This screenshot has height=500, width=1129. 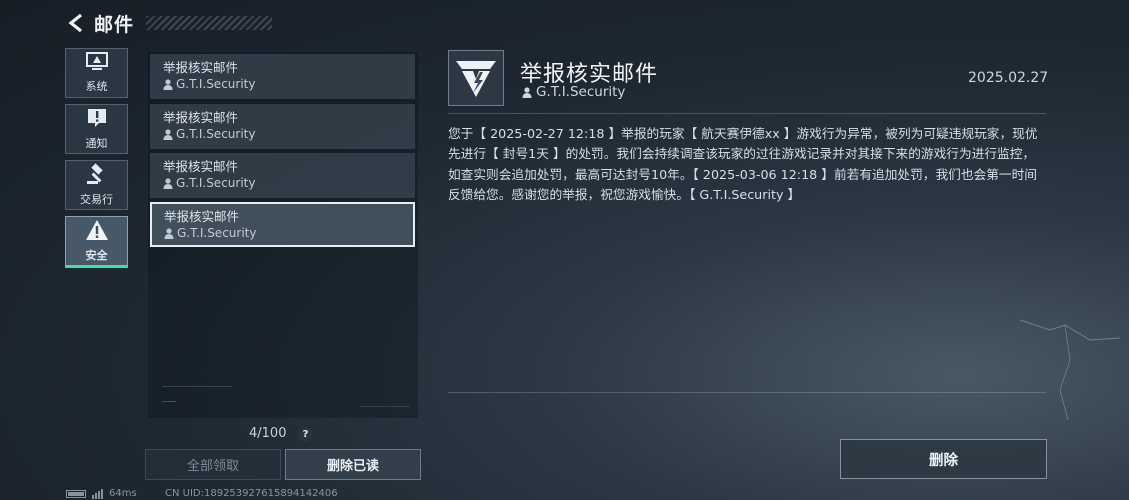 I want to click on tab-label: 系统, so click(x=96, y=86).